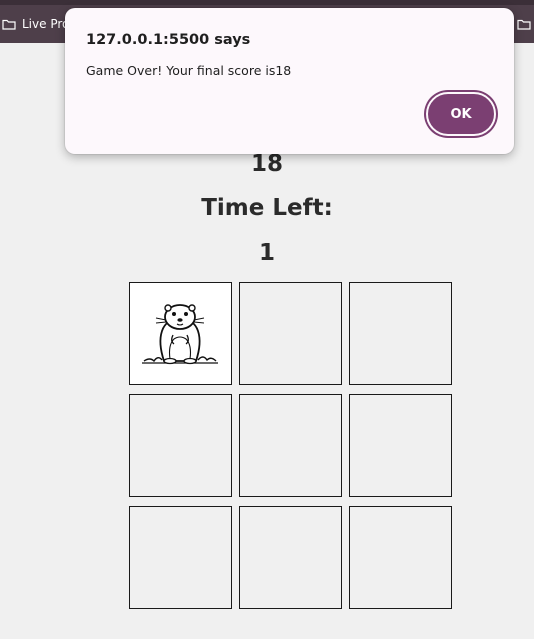  What do you see at coordinates (461, 114) in the screenshot?
I see `ok-button: OK` at bounding box center [461, 114].